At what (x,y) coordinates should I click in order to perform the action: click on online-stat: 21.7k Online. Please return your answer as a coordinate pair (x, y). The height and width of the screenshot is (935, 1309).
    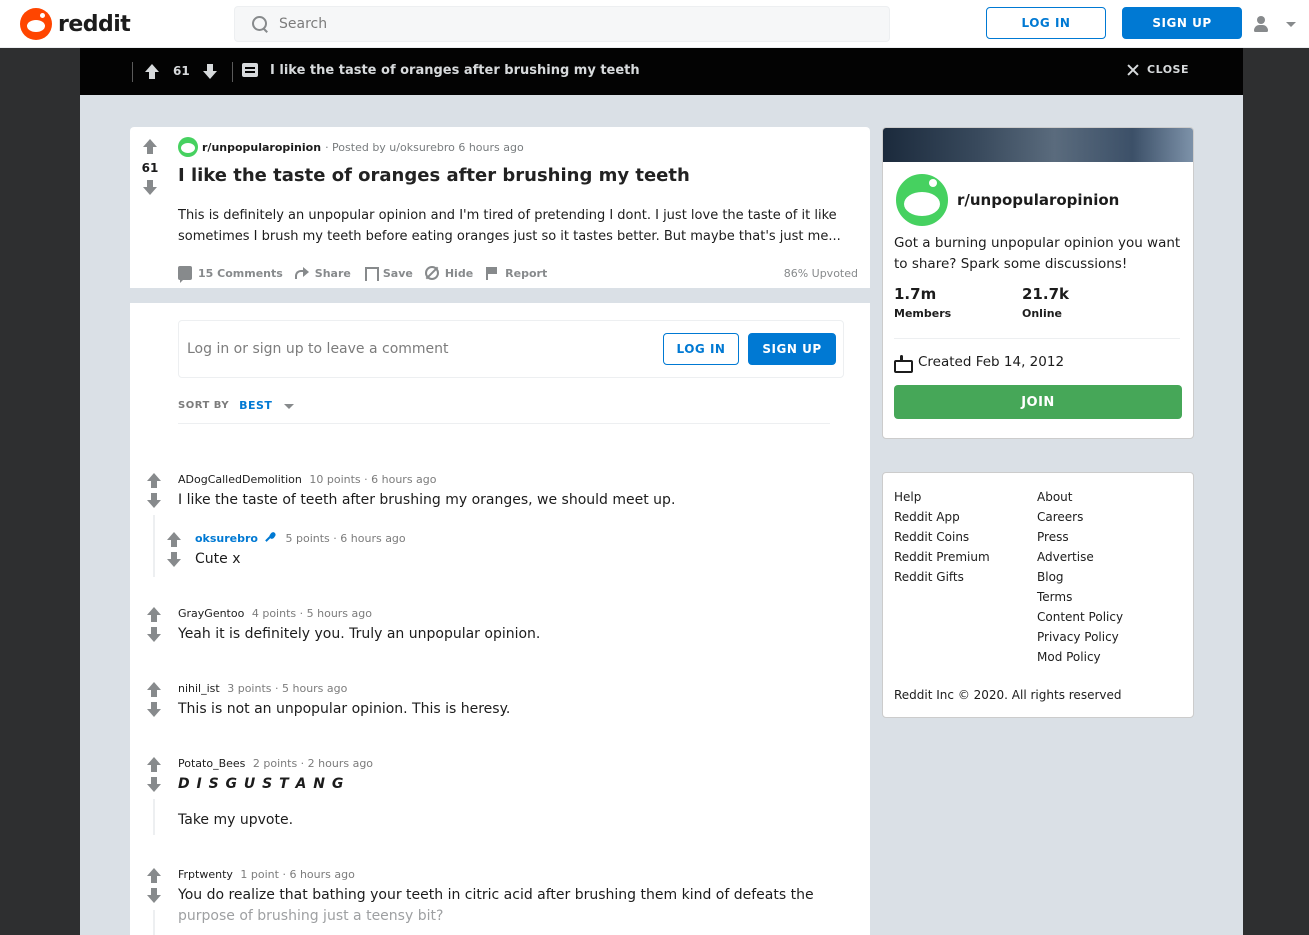
    Looking at the image, I should click on (1045, 302).